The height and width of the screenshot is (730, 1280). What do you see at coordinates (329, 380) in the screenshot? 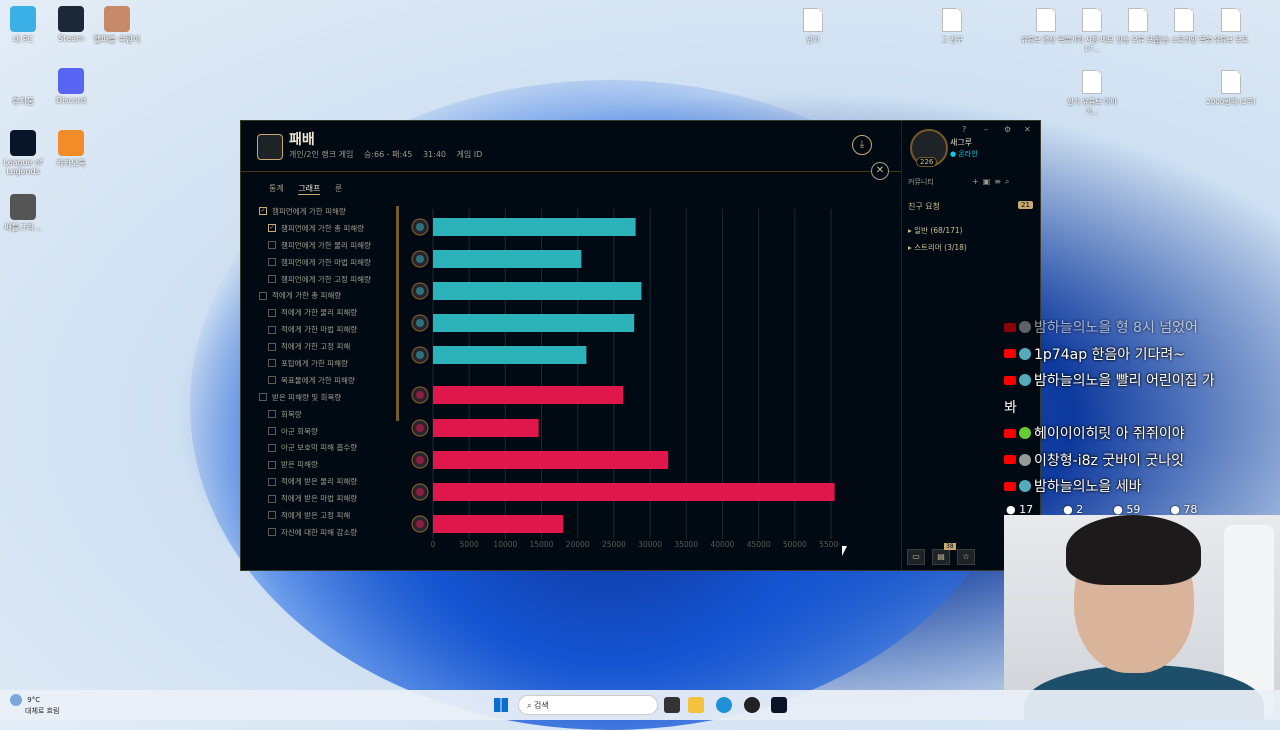
I see `graph-option: 목표물에게 가한 피해량` at bounding box center [329, 380].